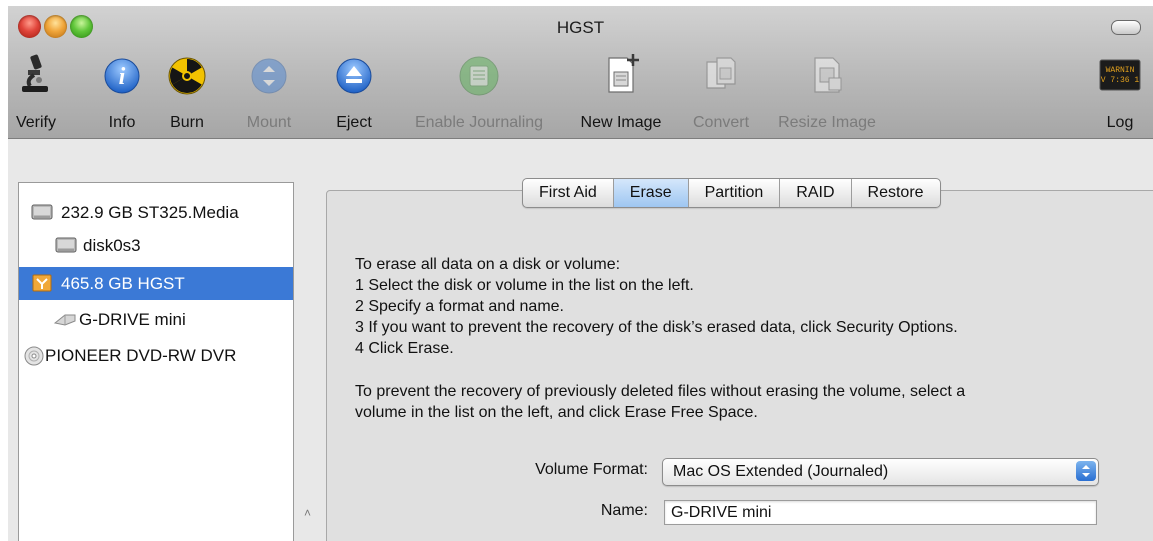 Image resolution: width=1153 pixels, height=541 pixels. I want to click on svg-text: i, so click(122, 77).